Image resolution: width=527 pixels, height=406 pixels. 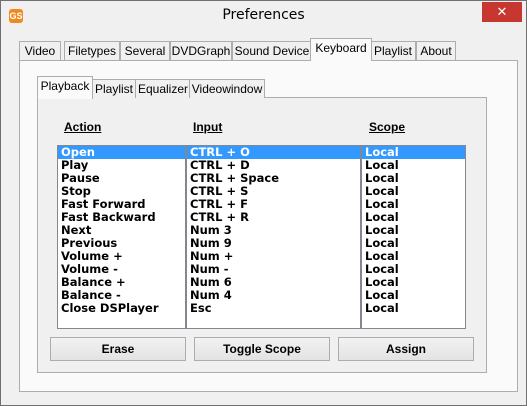 What do you see at coordinates (114, 88) in the screenshot?
I see `inner-tab-playlist: Playlist` at bounding box center [114, 88].